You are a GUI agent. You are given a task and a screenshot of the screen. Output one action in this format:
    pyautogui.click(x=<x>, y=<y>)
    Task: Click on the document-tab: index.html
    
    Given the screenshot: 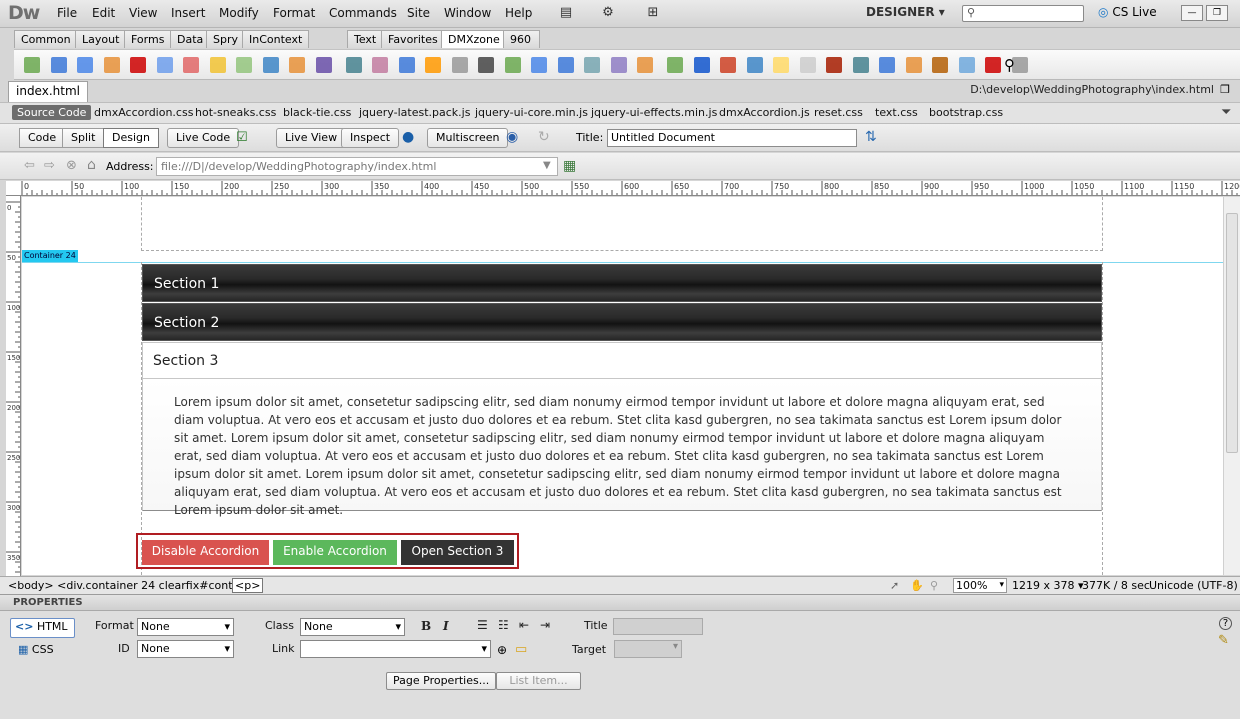 What is the action you would take?
    pyautogui.click(x=48, y=91)
    